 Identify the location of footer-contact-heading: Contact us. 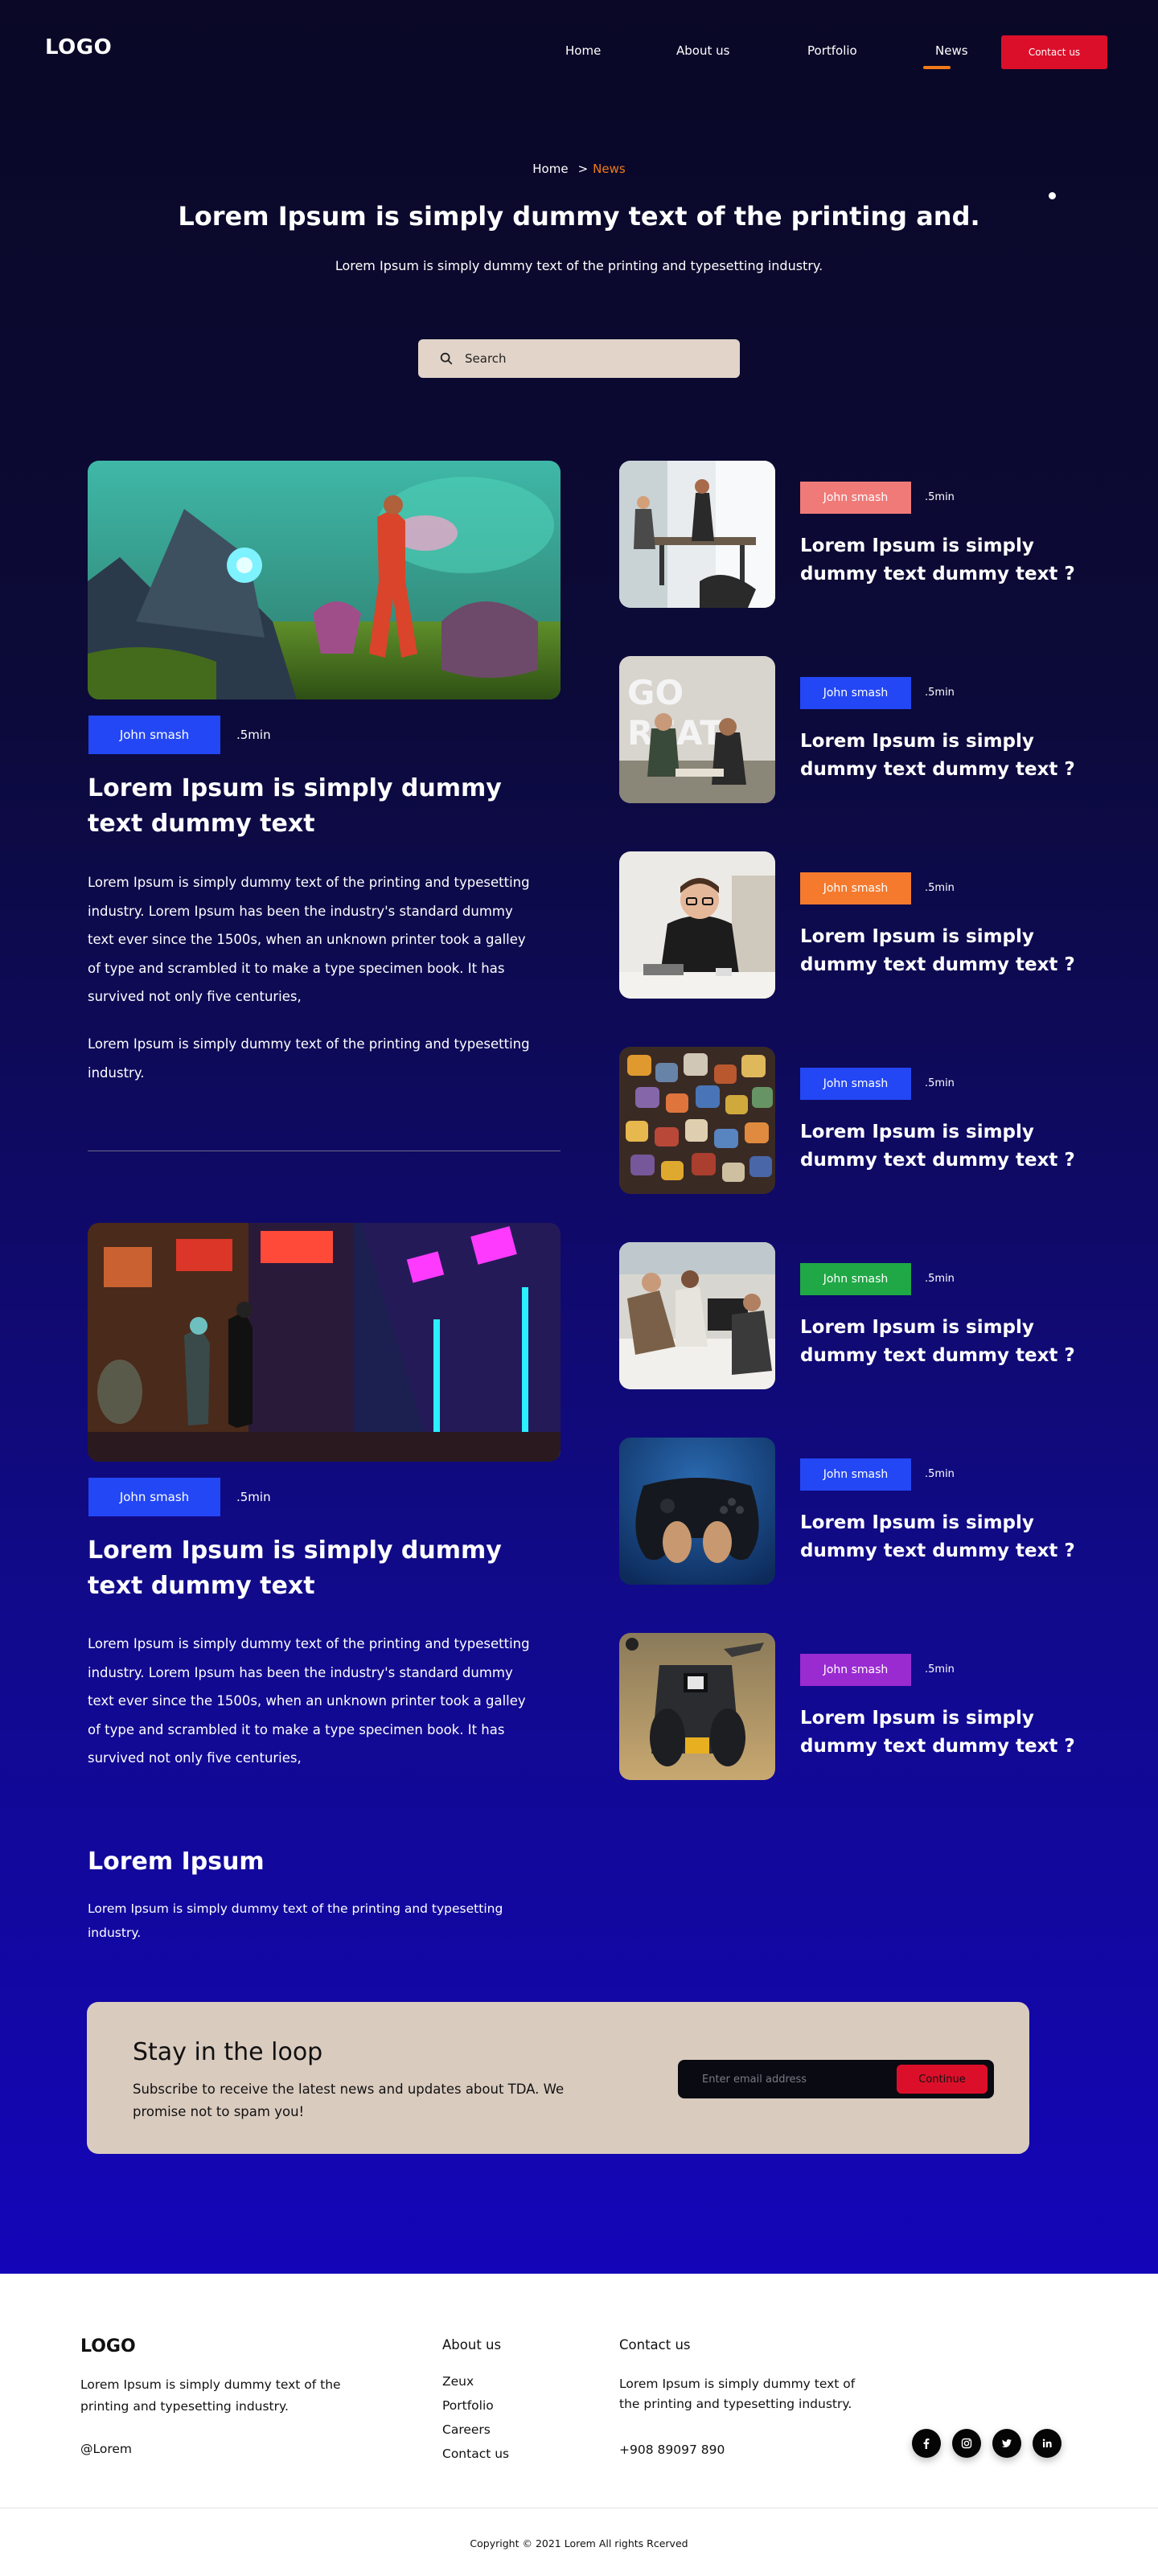
(655, 2345).